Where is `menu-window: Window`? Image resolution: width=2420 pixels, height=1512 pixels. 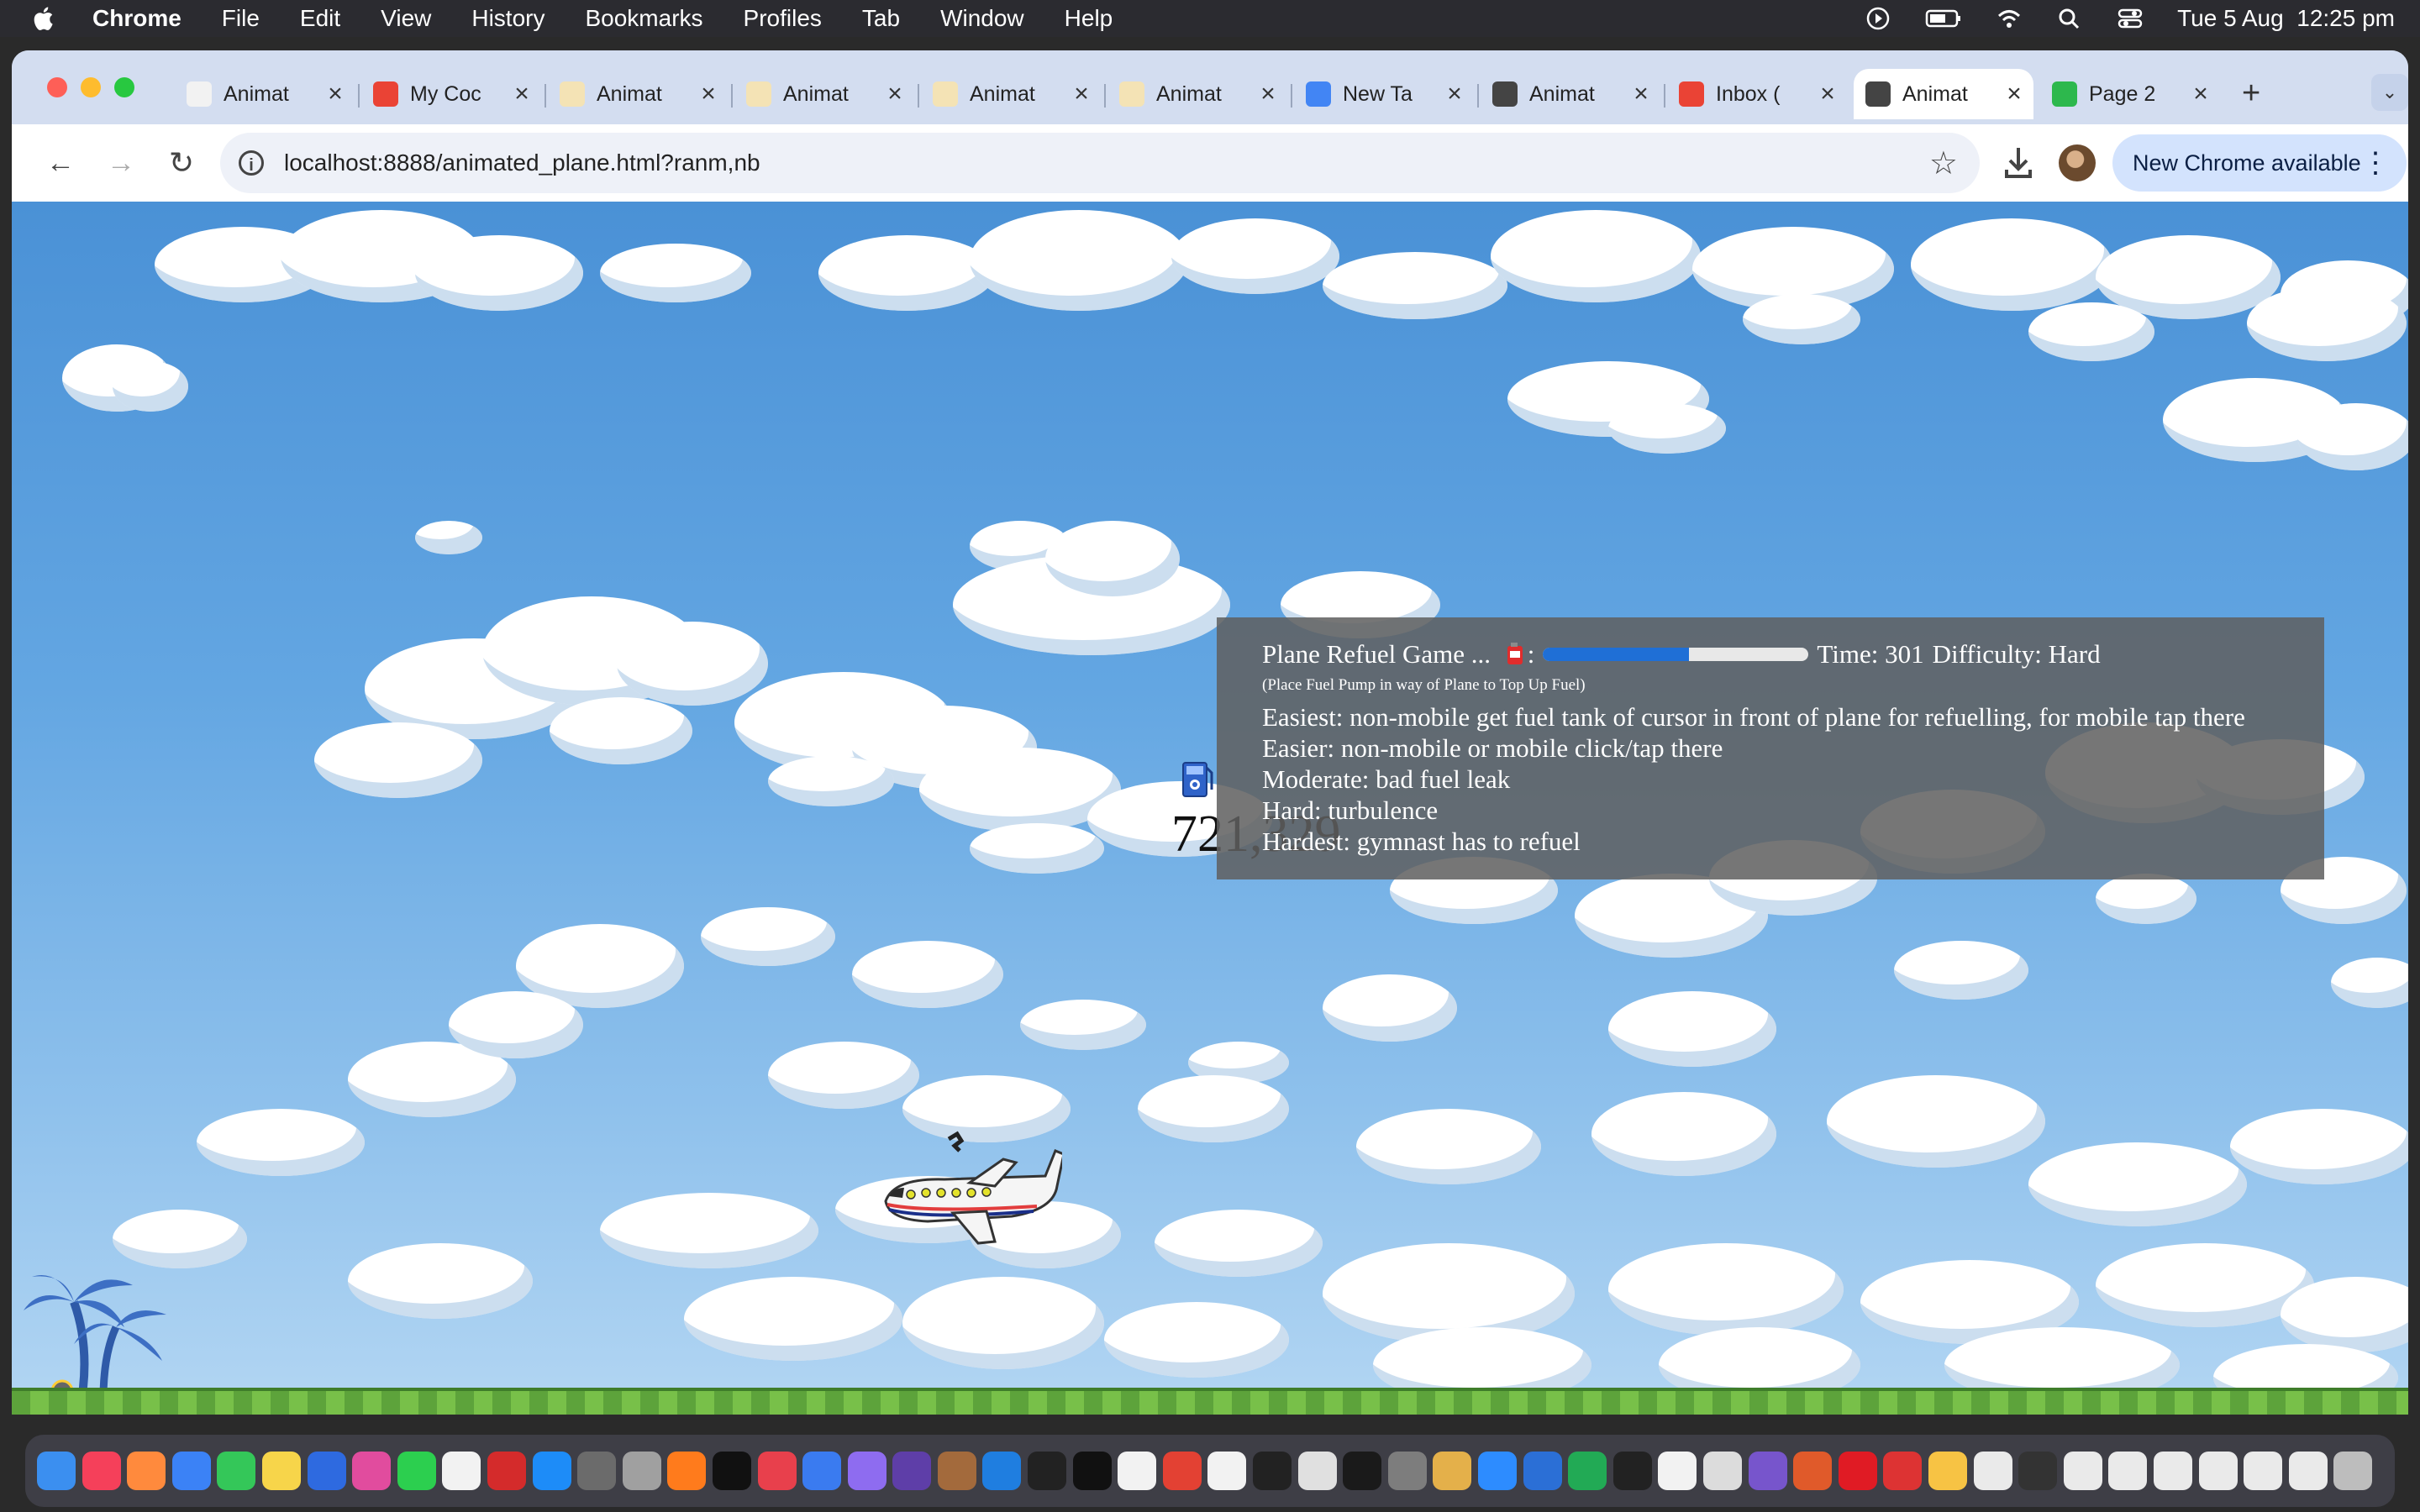
menu-window: Window is located at coordinates (982, 18).